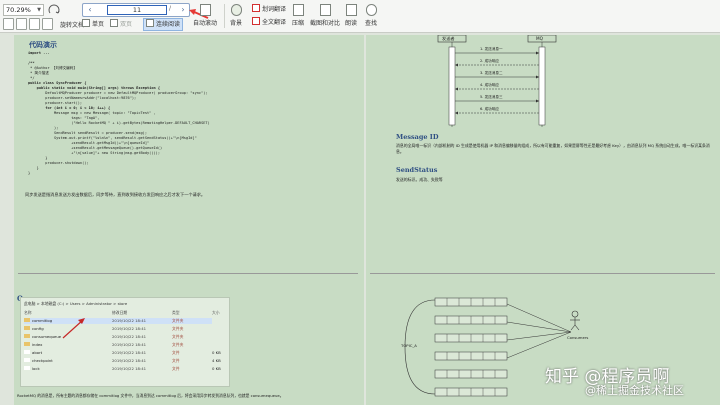 The height and width of the screenshot is (405, 720). Describe the element at coordinates (8, 24) in the screenshot. I see `fit-page-icon` at that location.